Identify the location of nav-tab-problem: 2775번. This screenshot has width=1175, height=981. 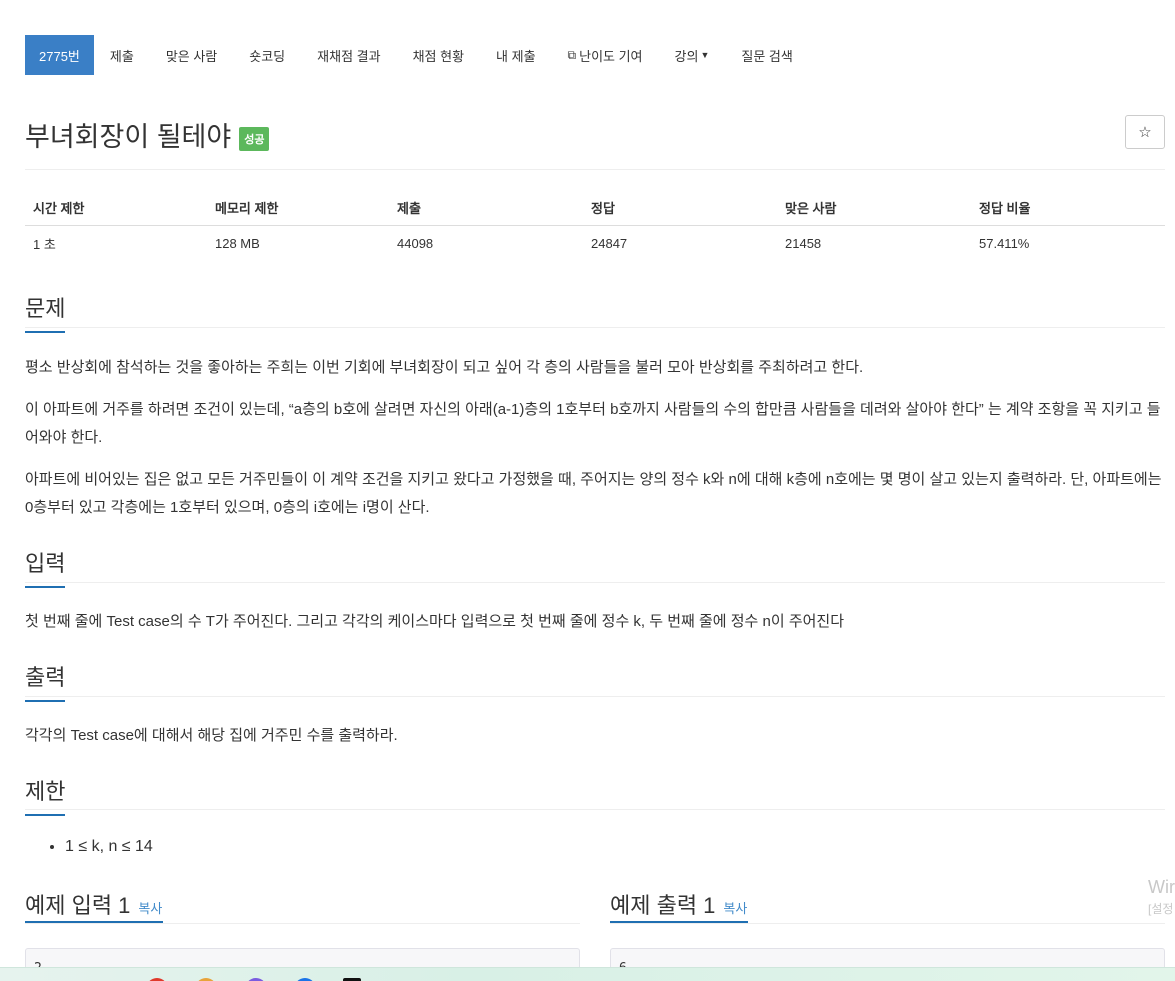
(59, 55).